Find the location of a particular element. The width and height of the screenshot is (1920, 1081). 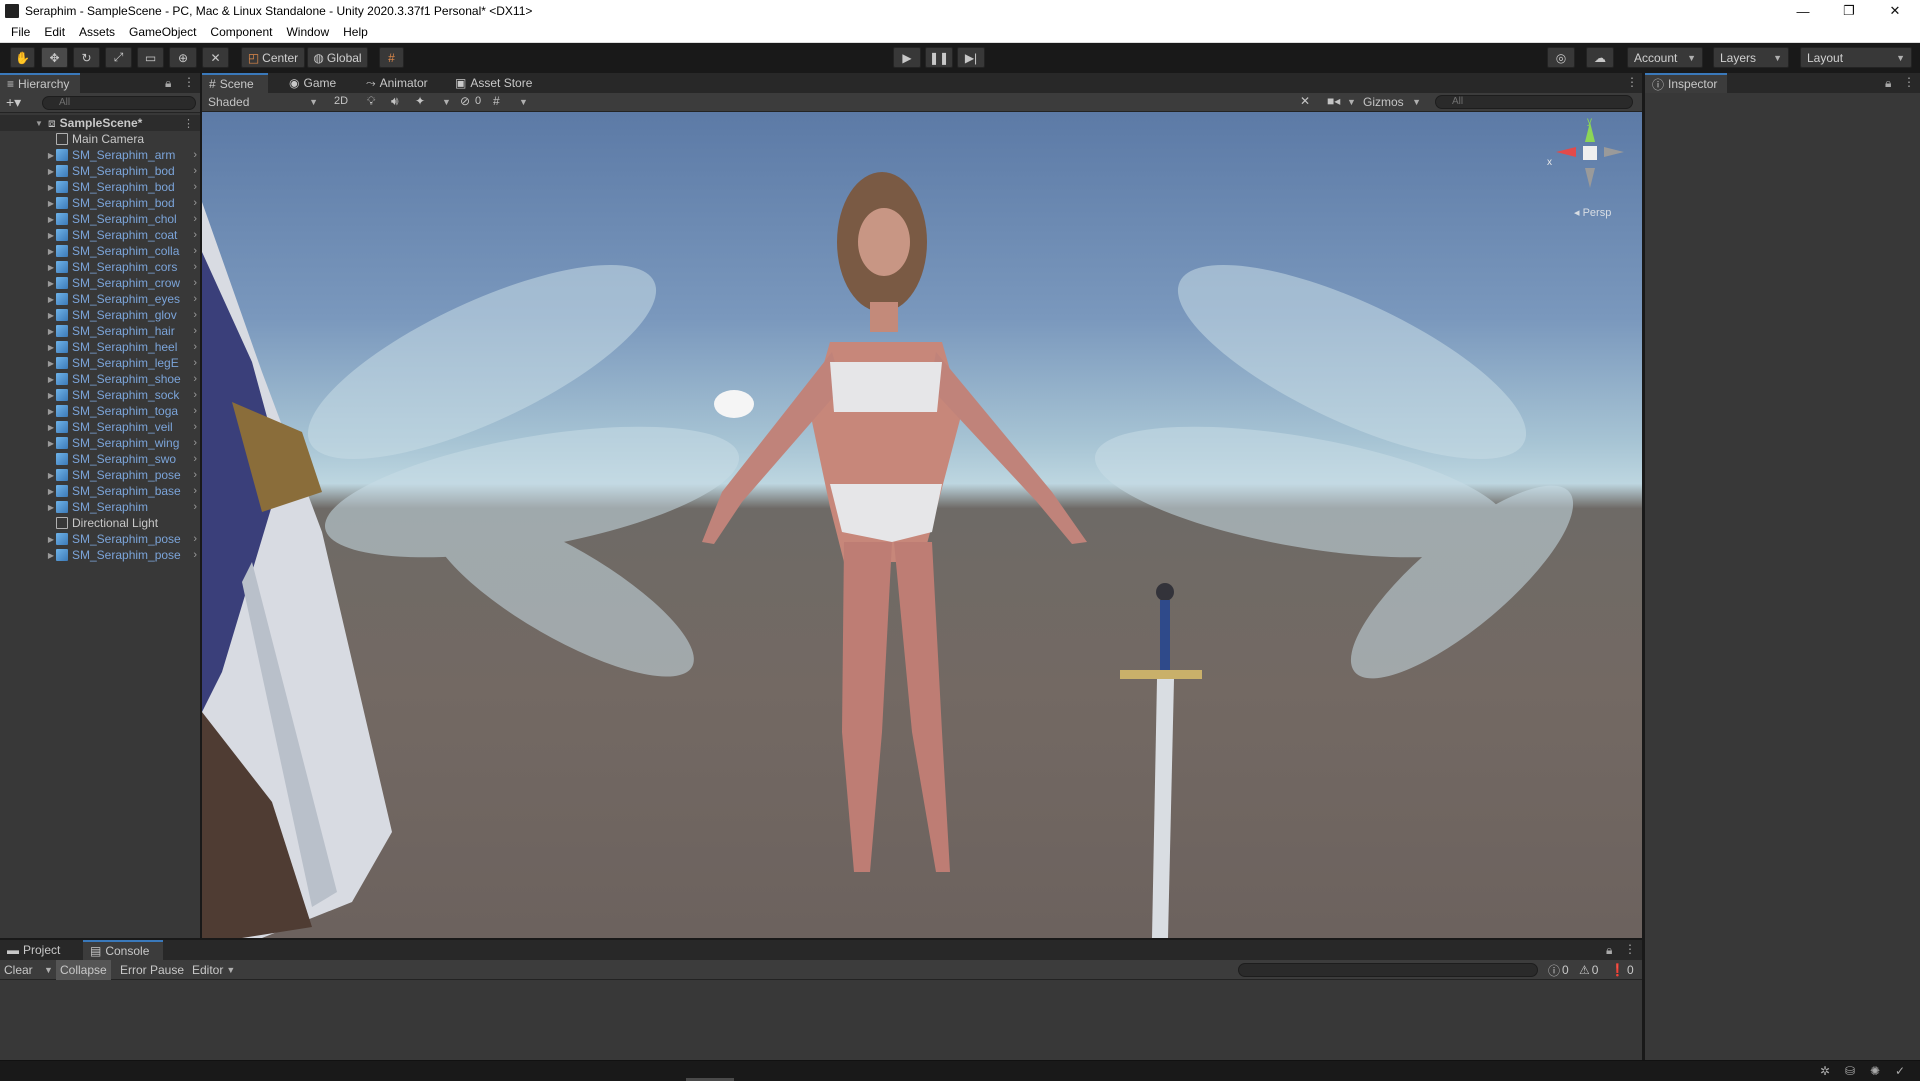

minimize-button: — is located at coordinates (1803, 11).